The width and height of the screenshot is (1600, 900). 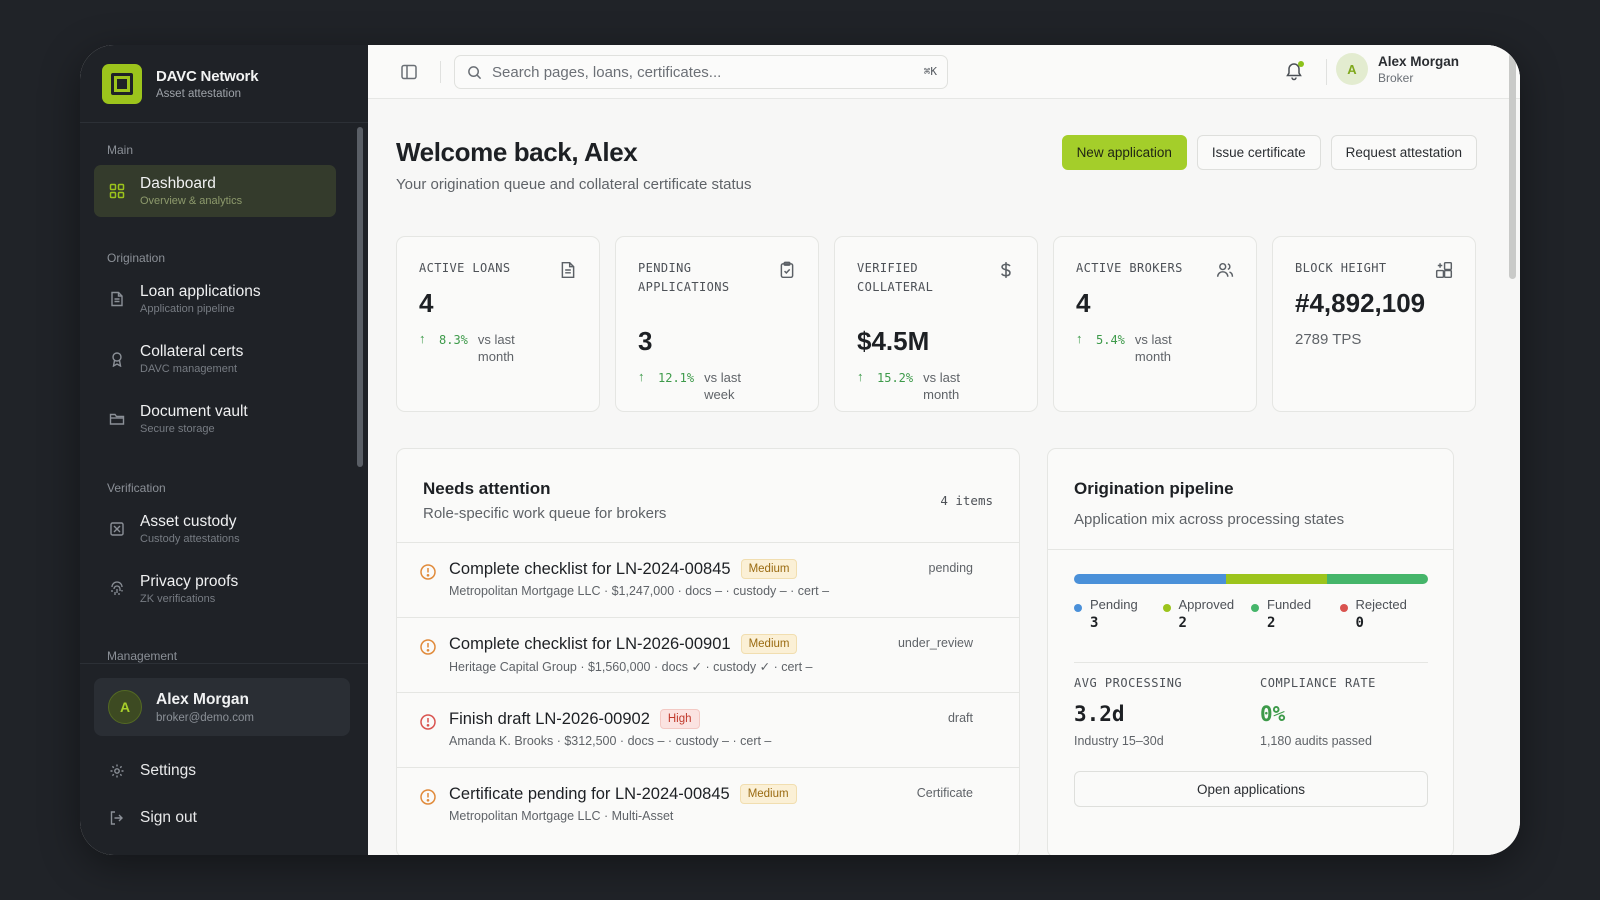 What do you see at coordinates (465, 268) in the screenshot?
I see `stat-label: Active loans` at bounding box center [465, 268].